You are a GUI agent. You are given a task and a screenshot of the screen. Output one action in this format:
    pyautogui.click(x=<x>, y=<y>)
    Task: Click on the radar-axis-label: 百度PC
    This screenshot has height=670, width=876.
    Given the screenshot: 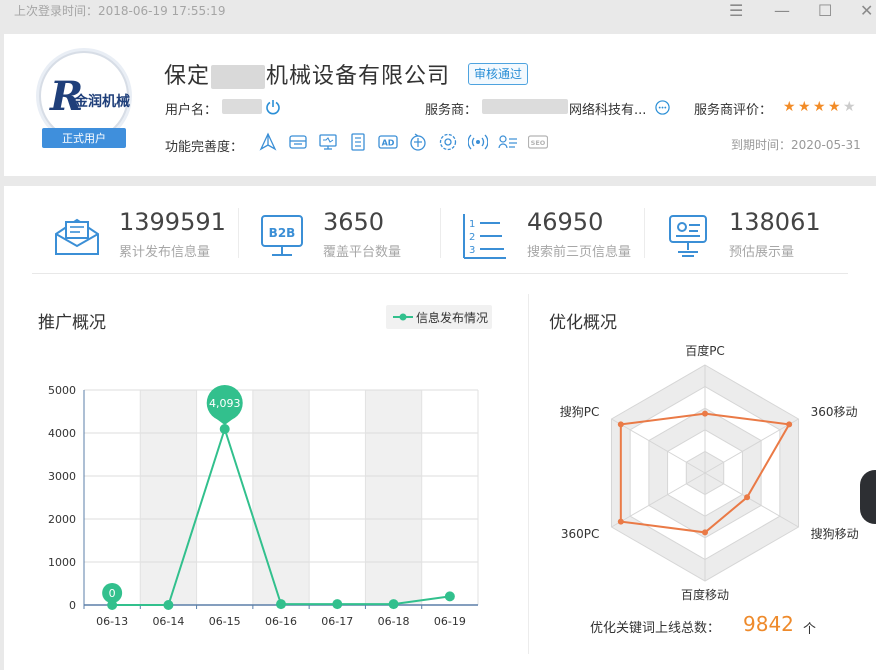 What is the action you would take?
    pyautogui.click(x=705, y=350)
    